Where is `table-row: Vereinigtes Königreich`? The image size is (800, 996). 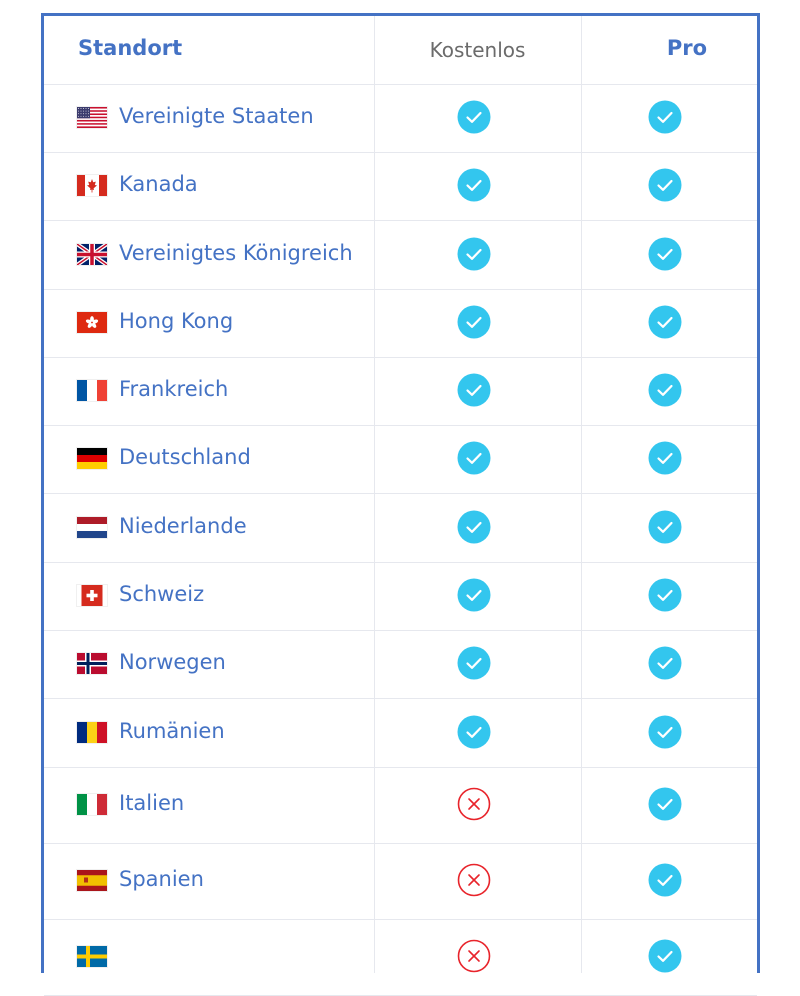 table-row: Vereinigtes Königreich is located at coordinates (400, 255).